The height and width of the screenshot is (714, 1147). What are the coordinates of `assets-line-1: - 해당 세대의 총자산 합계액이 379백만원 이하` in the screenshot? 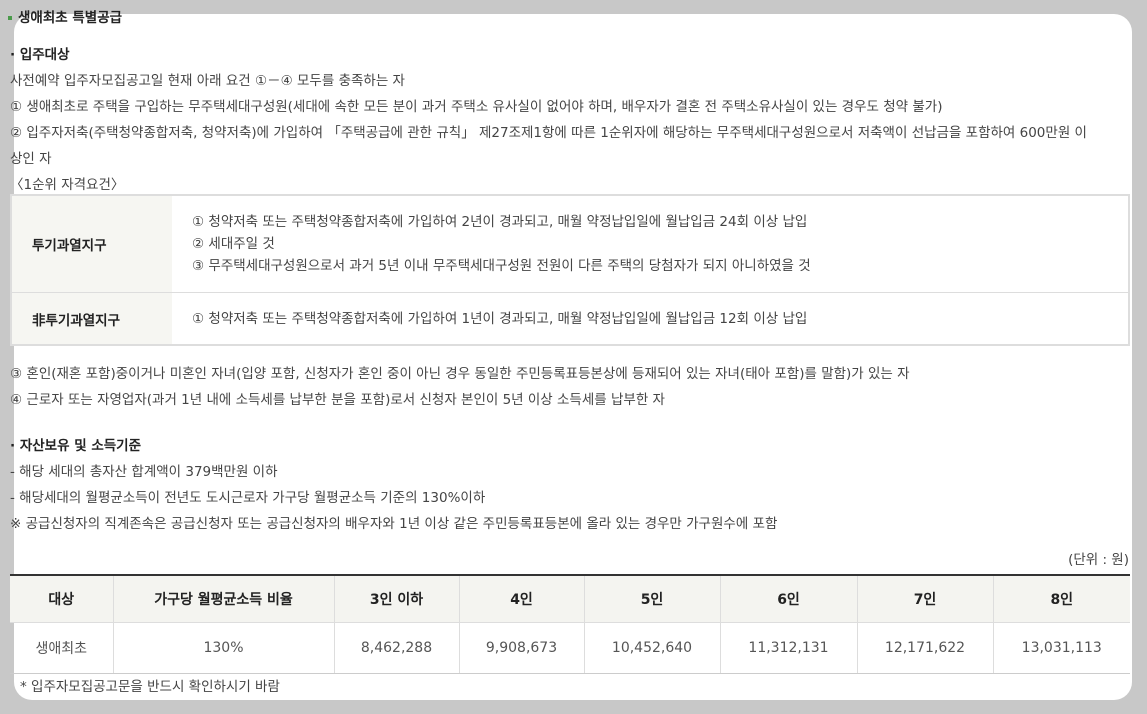 It's located at (144, 472).